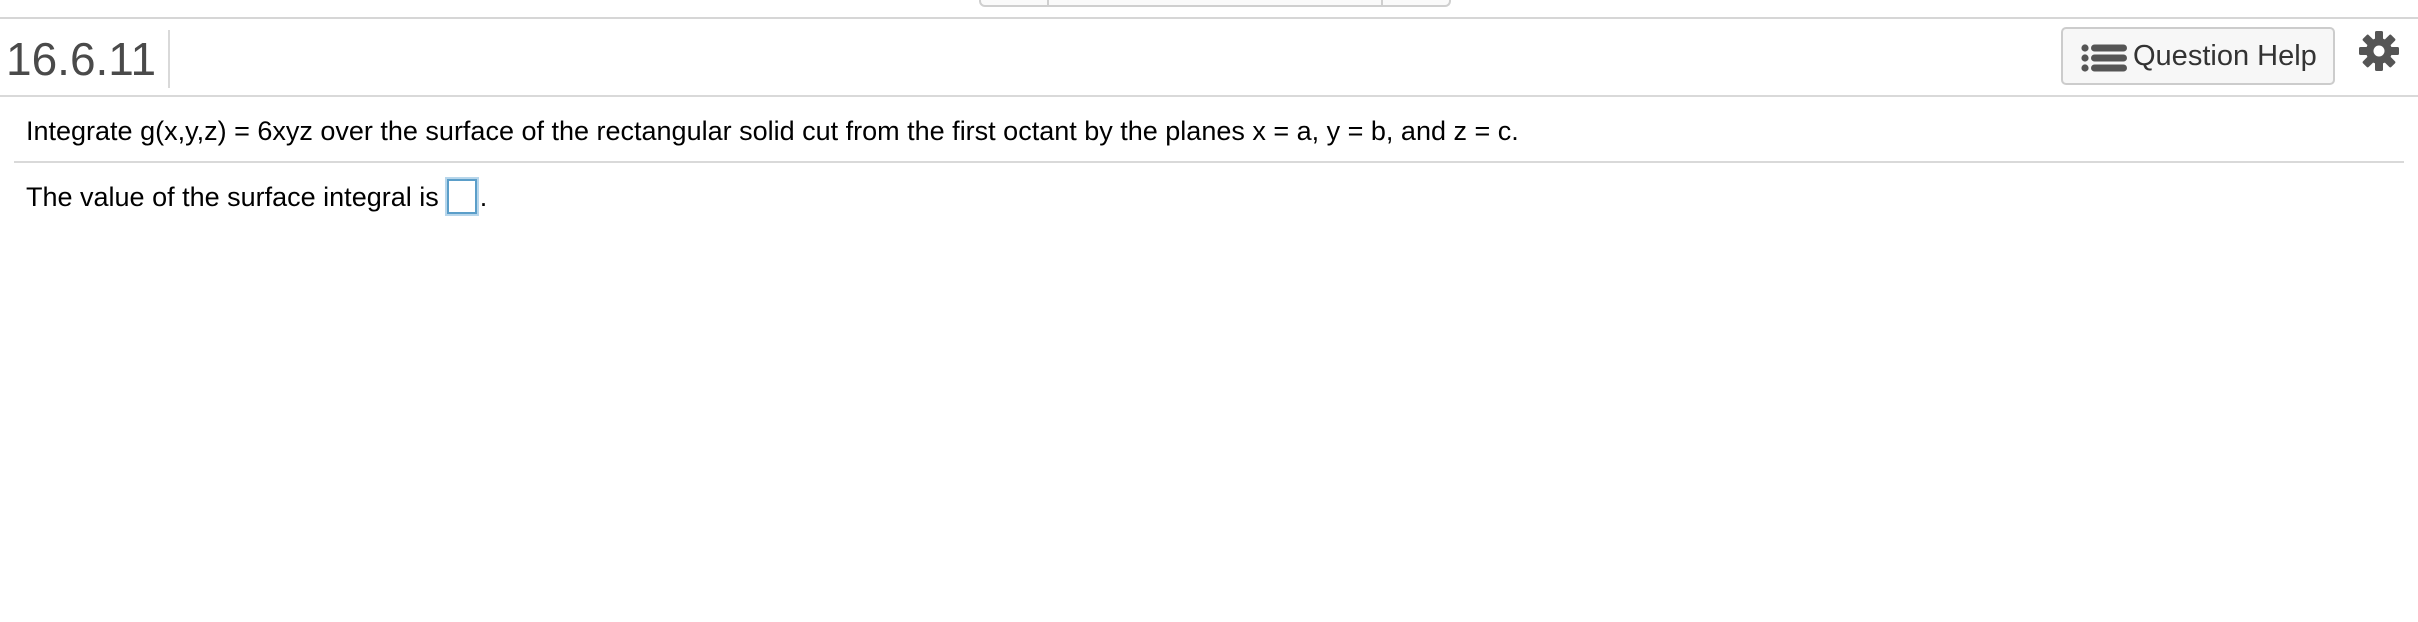  What do you see at coordinates (1209, 162) in the screenshot?
I see `divider` at bounding box center [1209, 162].